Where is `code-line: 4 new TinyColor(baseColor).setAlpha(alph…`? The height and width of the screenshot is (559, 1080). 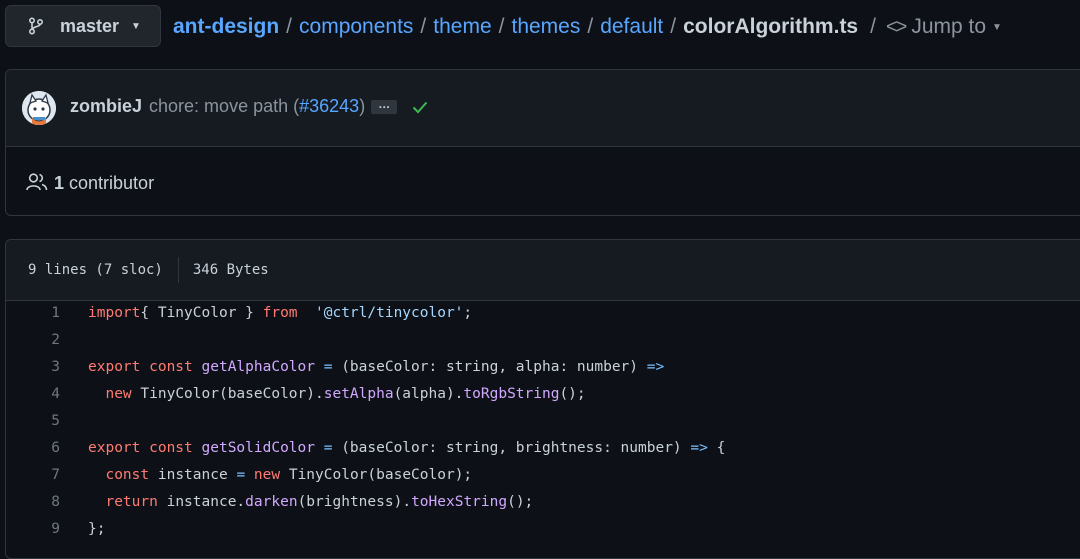
code-line: 4 new TinyColor(baseColor).setAlpha(alph… is located at coordinates (543, 394).